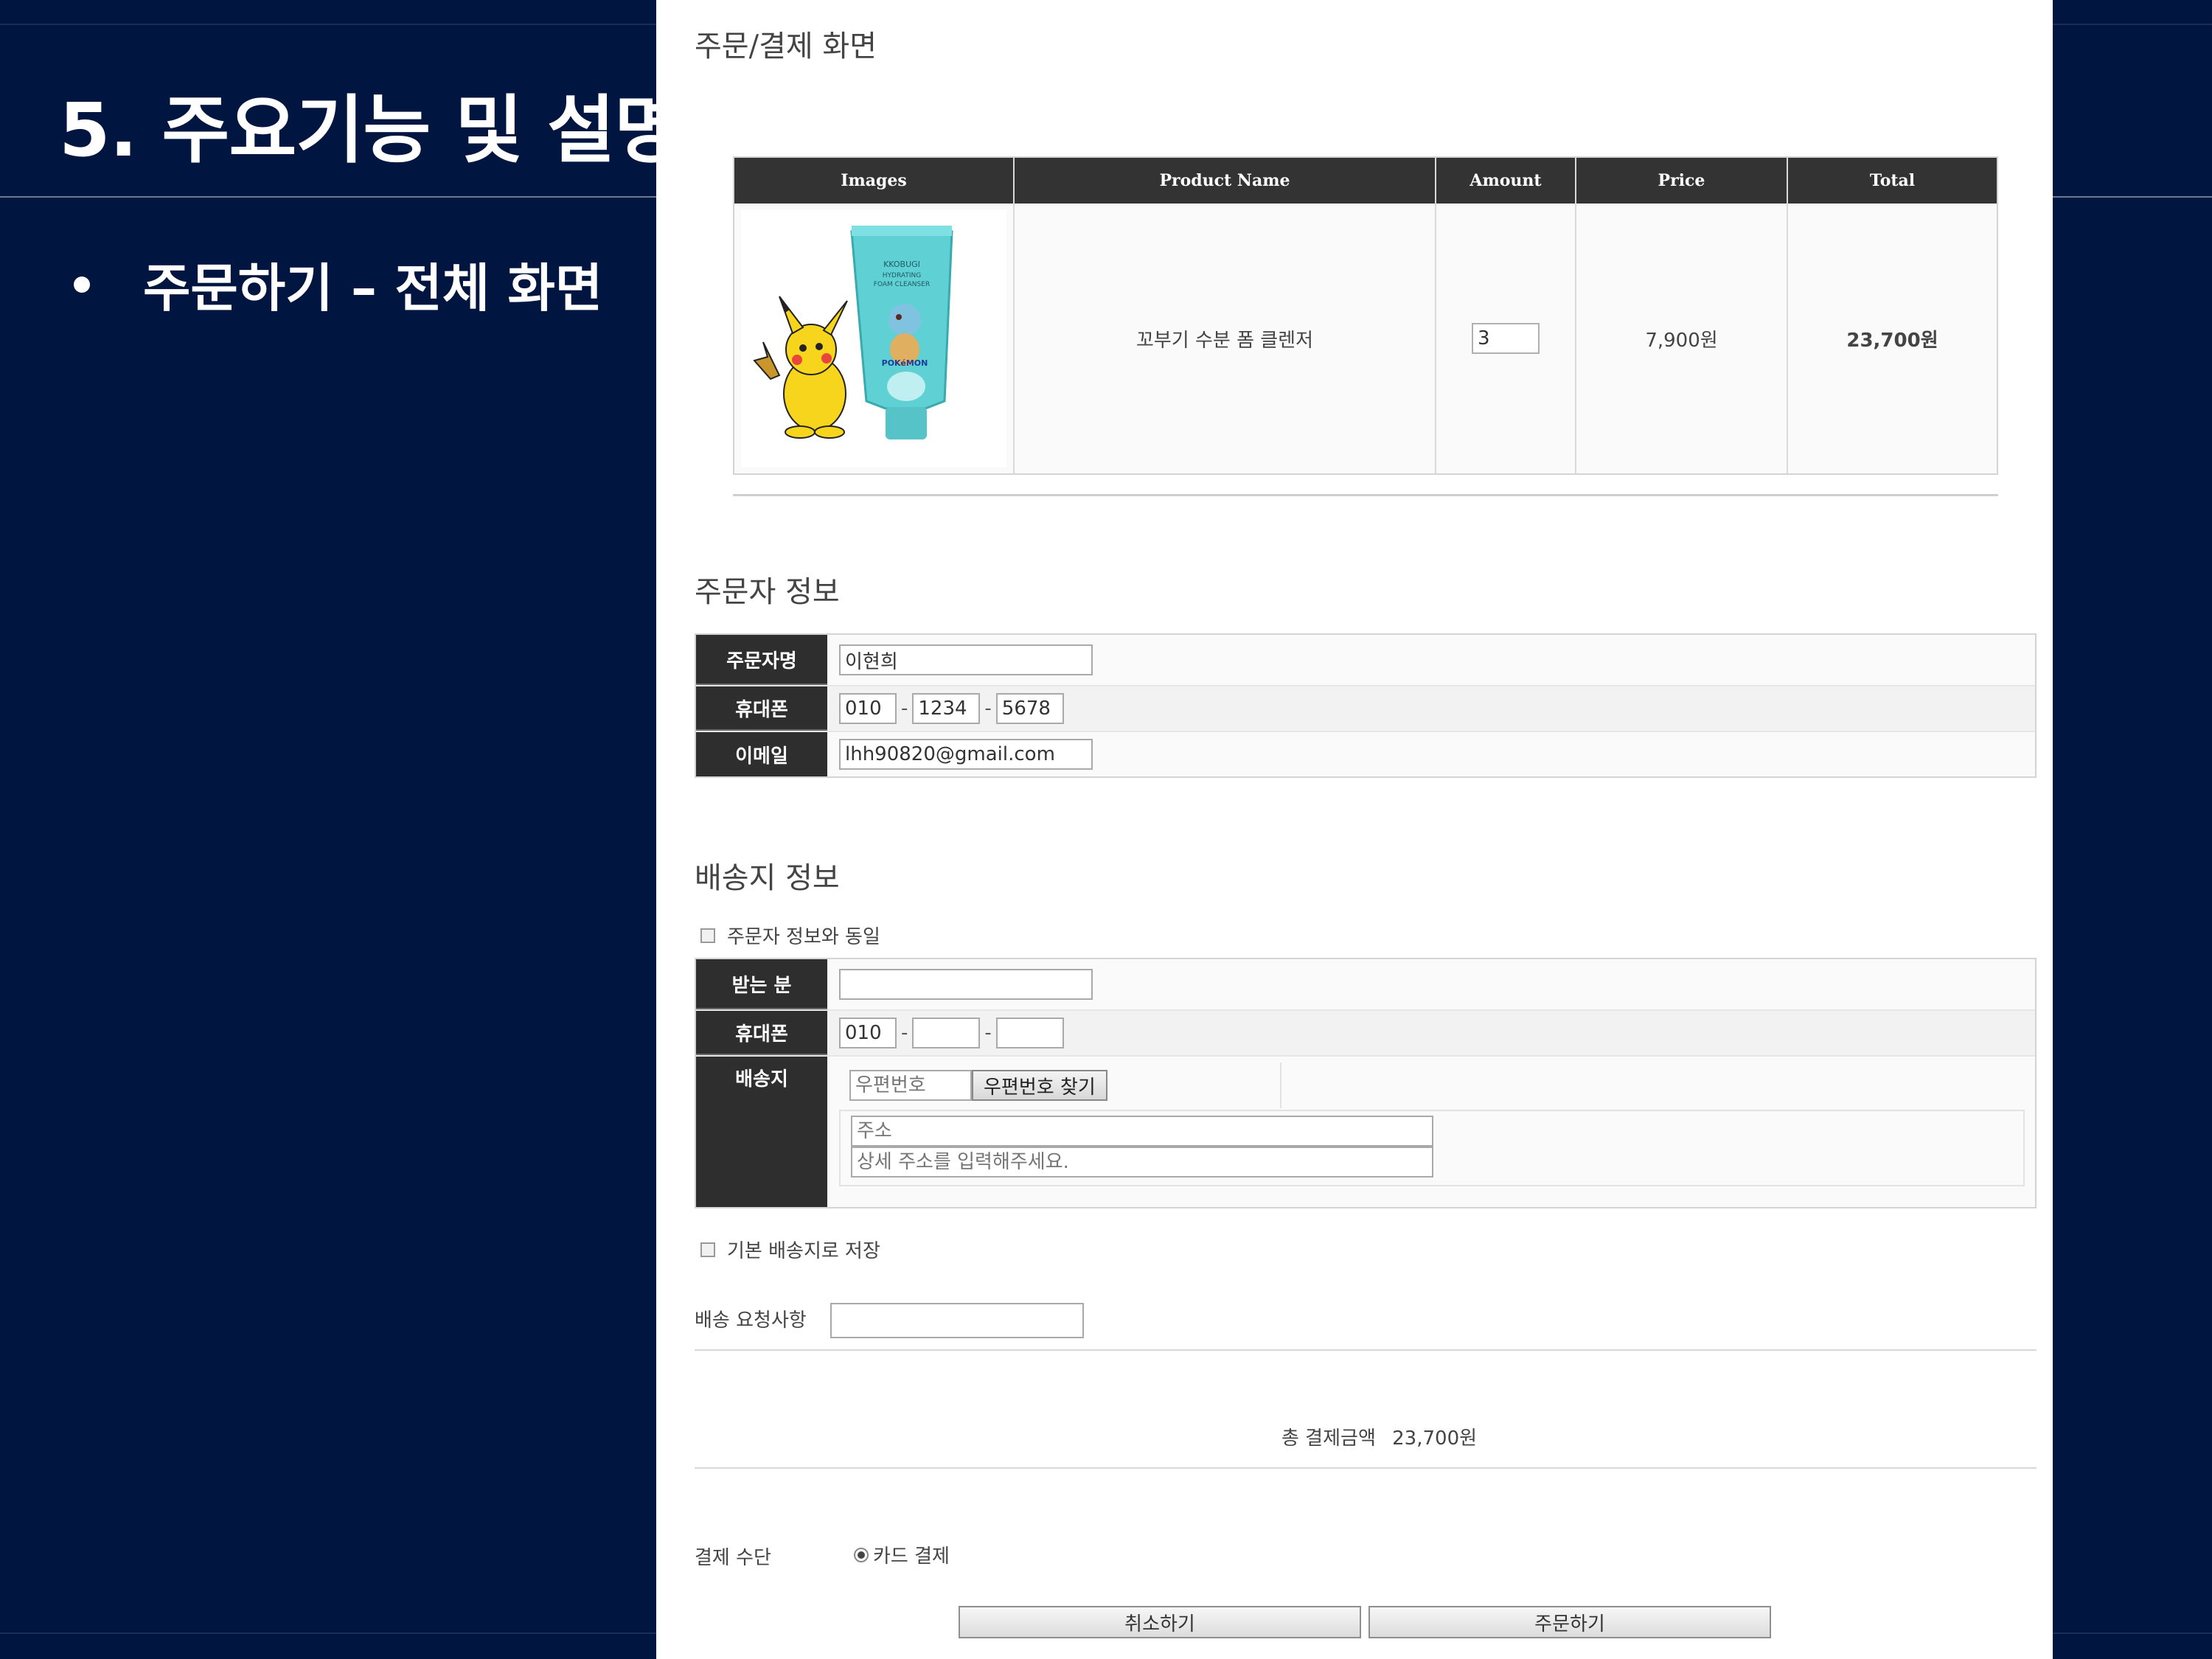 Image resolution: width=2212 pixels, height=1659 pixels. I want to click on orderer-phone-1-input, so click(868, 708).